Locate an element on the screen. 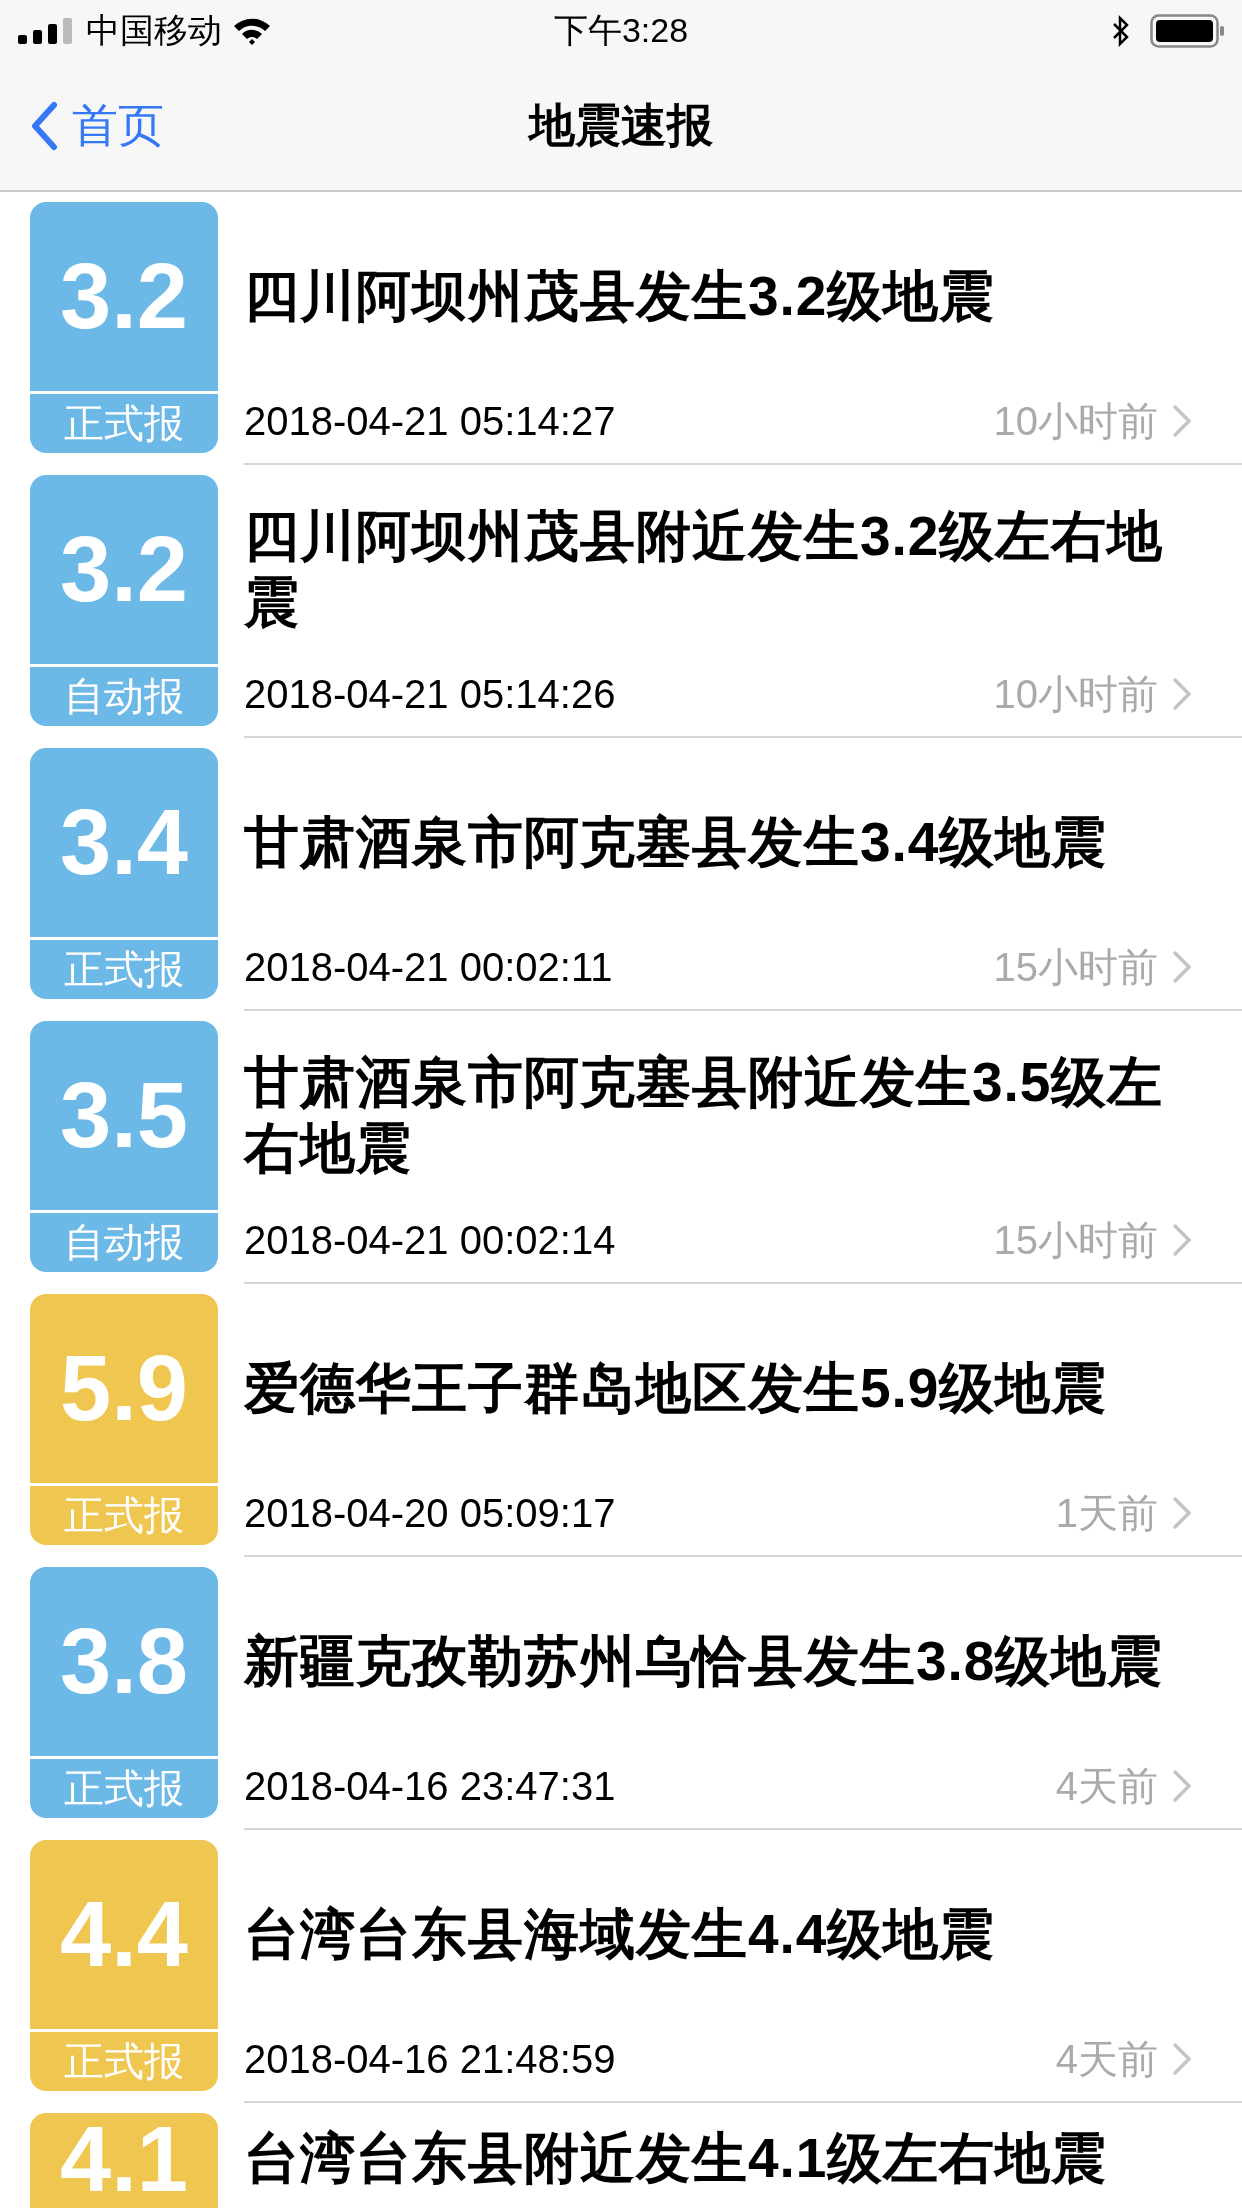 This screenshot has height=2208, width=1242. page-title: 地震速报 is located at coordinates (621, 125).